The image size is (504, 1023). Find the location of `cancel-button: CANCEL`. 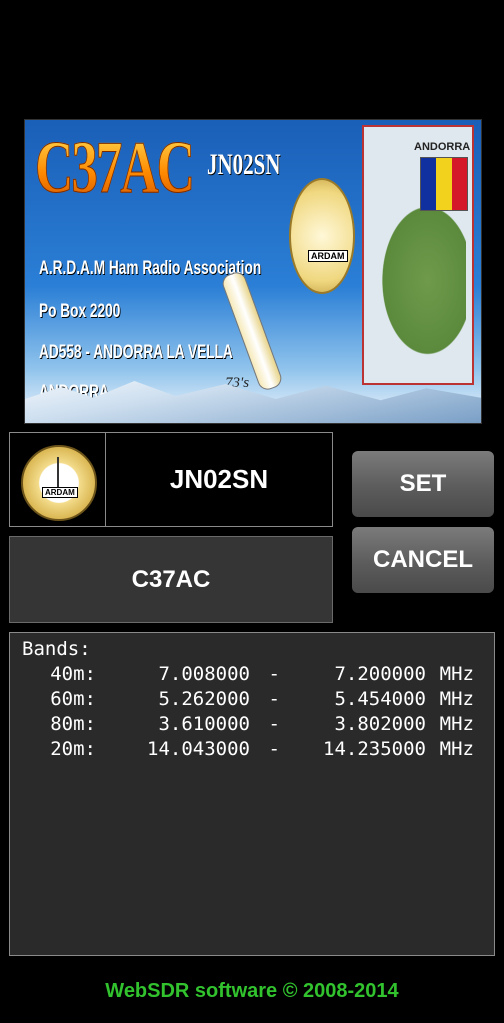

cancel-button: CANCEL is located at coordinates (423, 560).